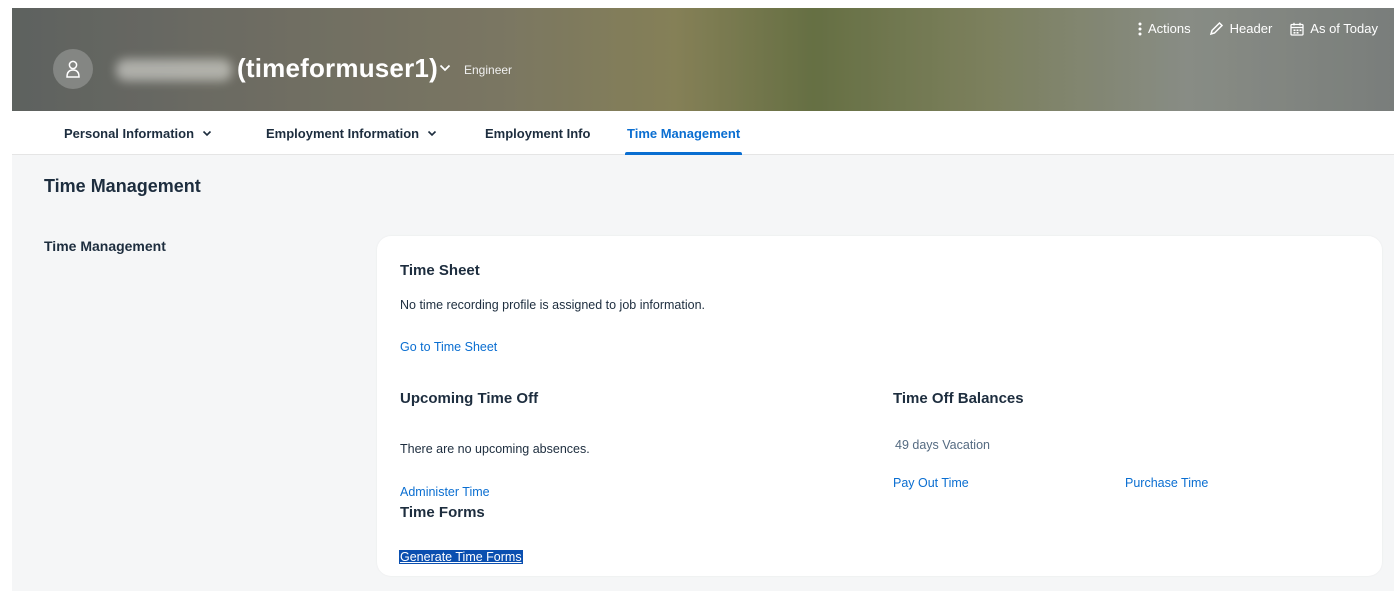 Image resolution: width=1394 pixels, height=591 pixels. Describe the element at coordinates (1166, 483) in the screenshot. I see `purchase-time-link: Purchase Time` at that location.